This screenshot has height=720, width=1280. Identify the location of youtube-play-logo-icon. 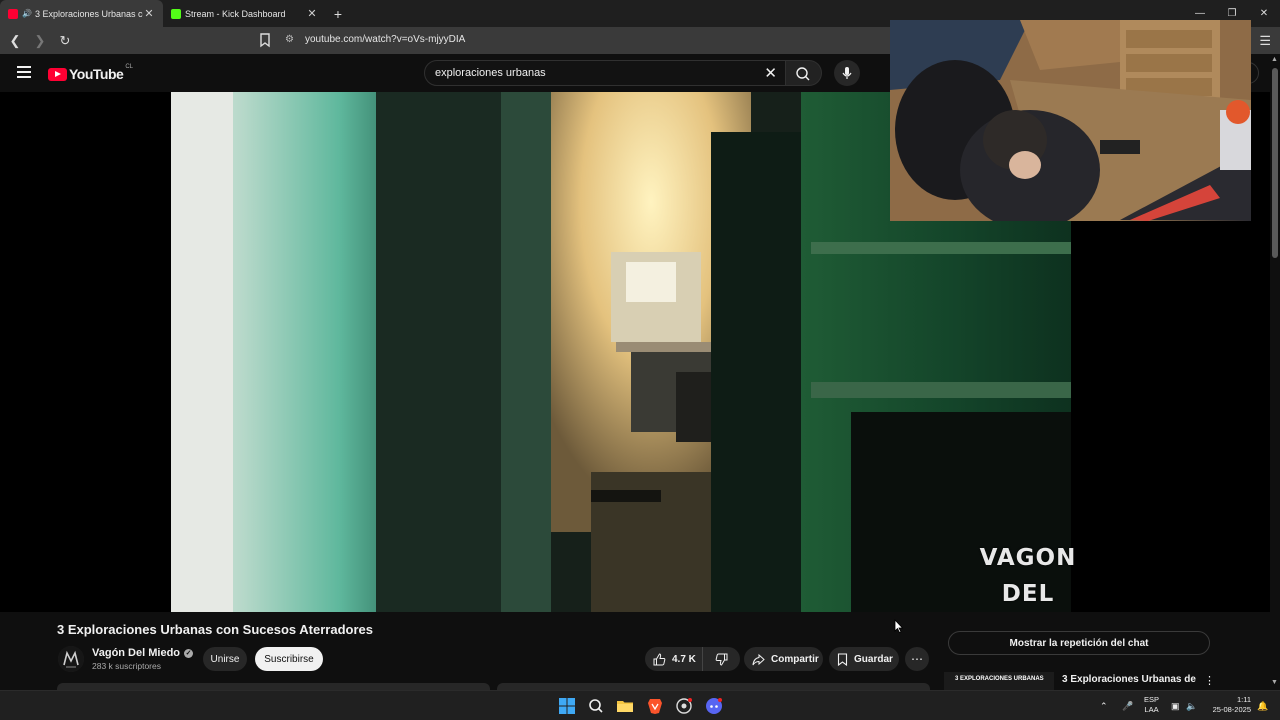
(57, 74).